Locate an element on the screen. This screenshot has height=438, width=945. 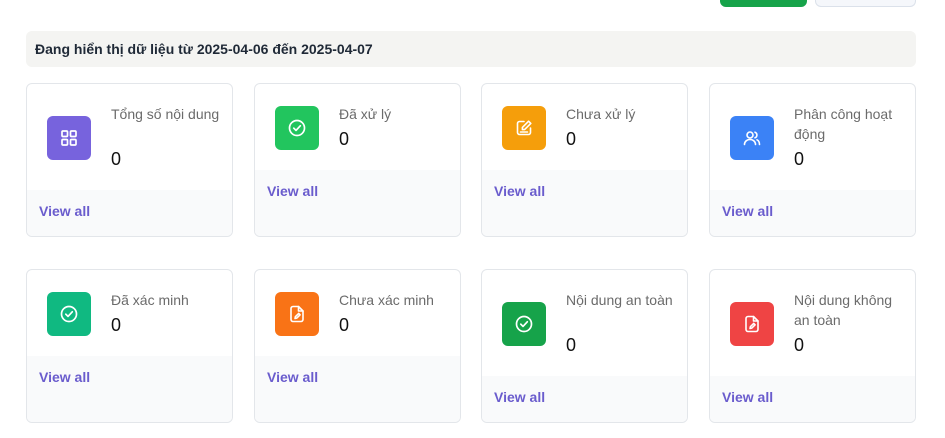
grid-icon is located at coordinates (69, 138).